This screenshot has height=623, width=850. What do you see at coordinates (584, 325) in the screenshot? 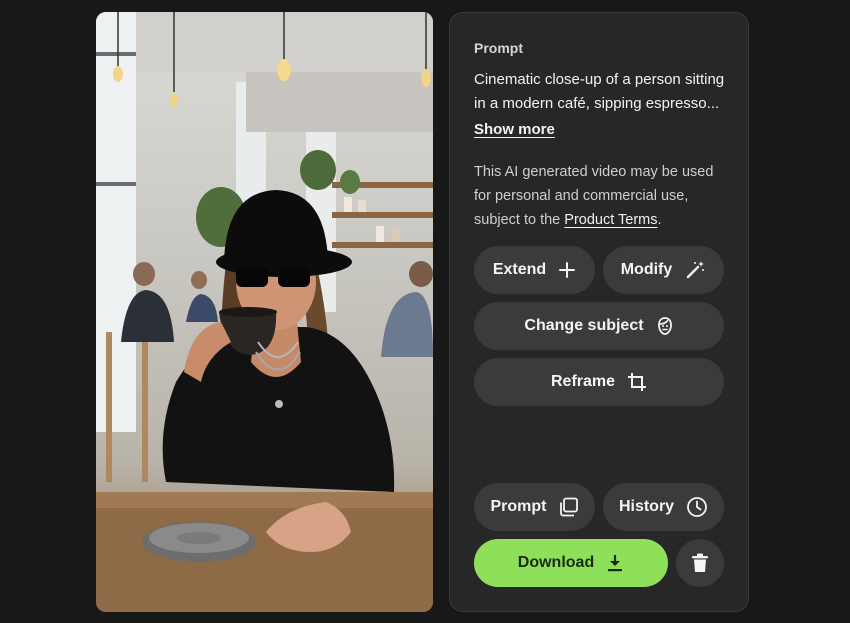
I see `change-subject-label: Change subject` at bounding box center [584, 325].